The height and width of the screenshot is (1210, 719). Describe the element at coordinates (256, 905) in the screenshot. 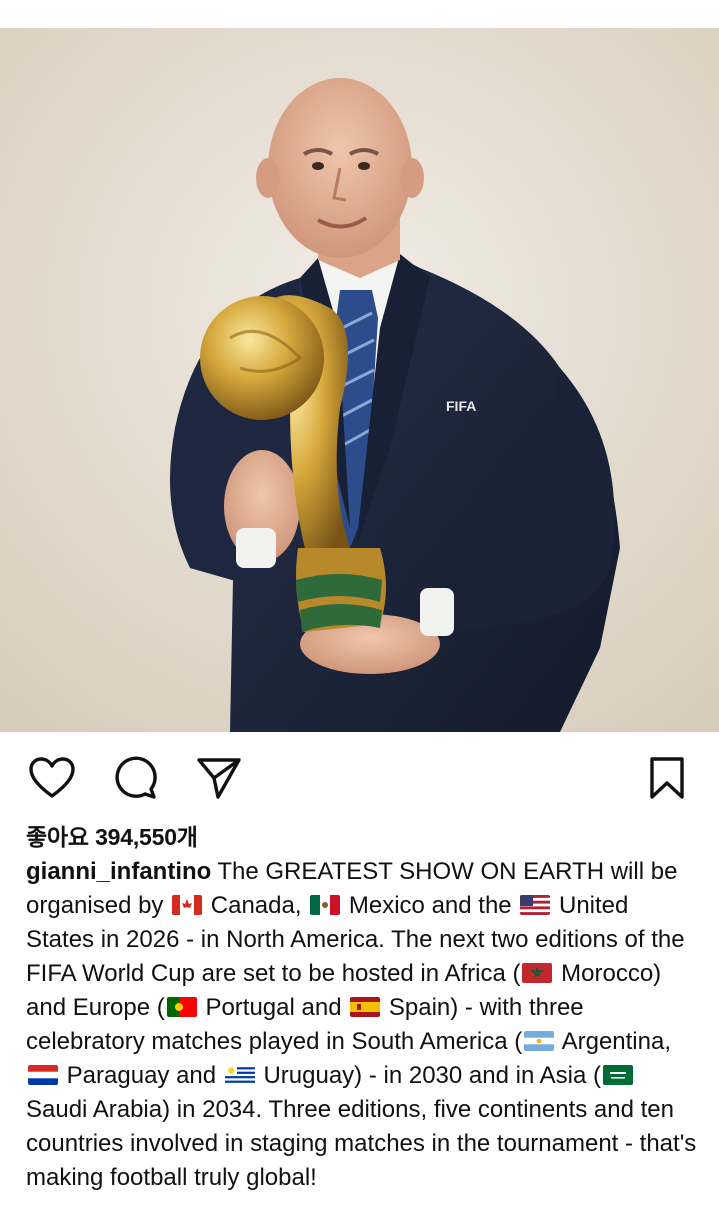

I see `caption-text-2: Canada,` at that location.